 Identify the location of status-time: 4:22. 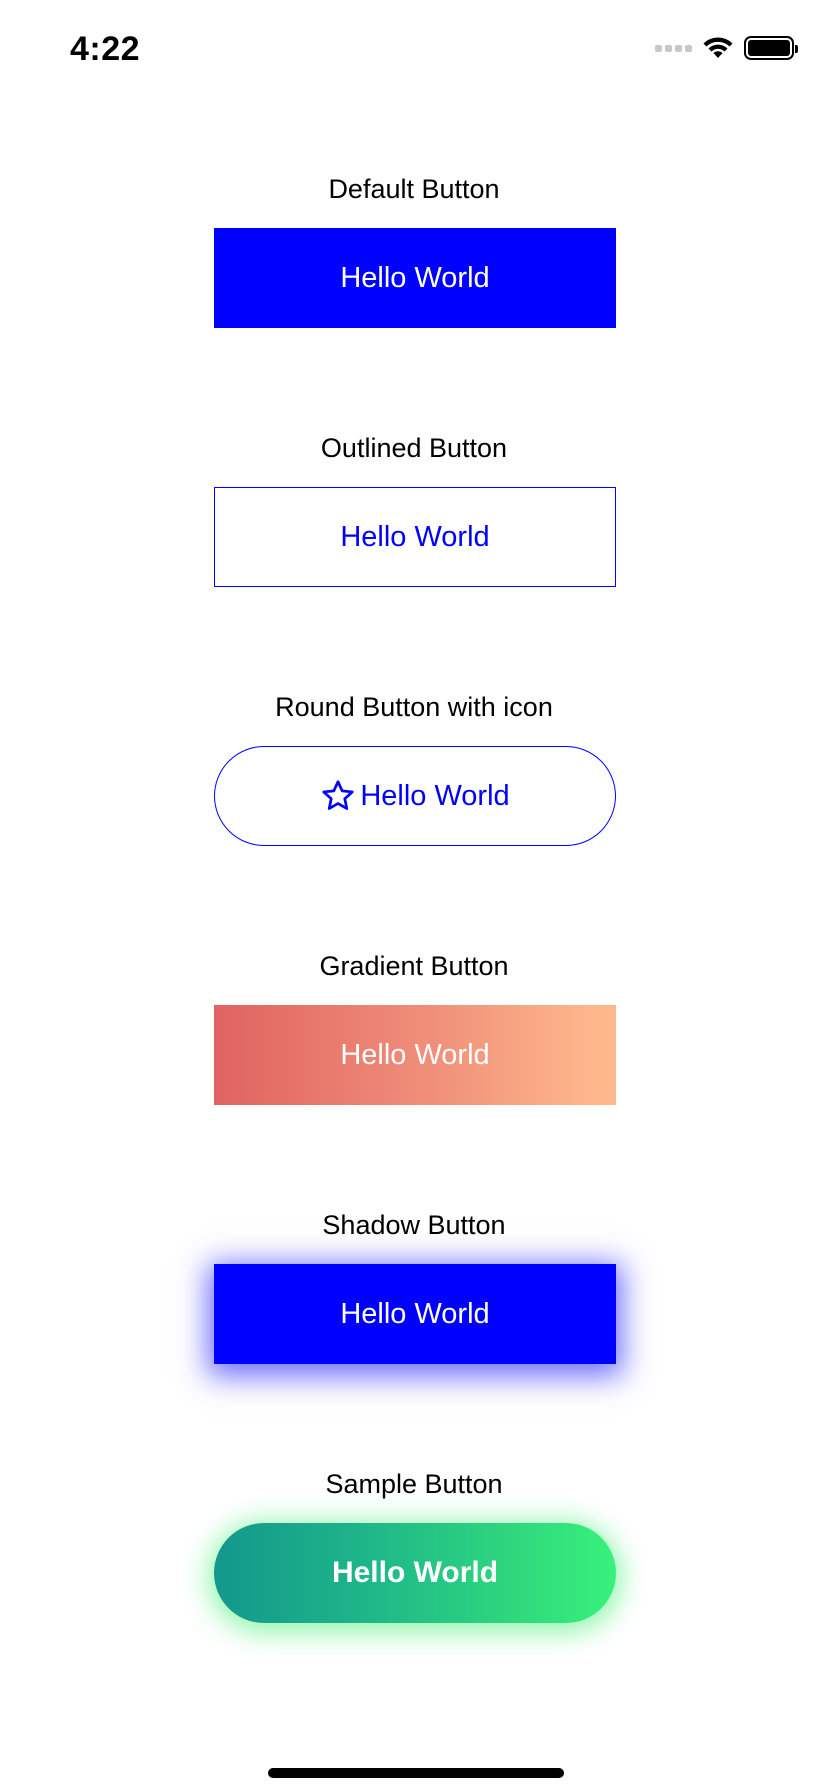
(105, 49).